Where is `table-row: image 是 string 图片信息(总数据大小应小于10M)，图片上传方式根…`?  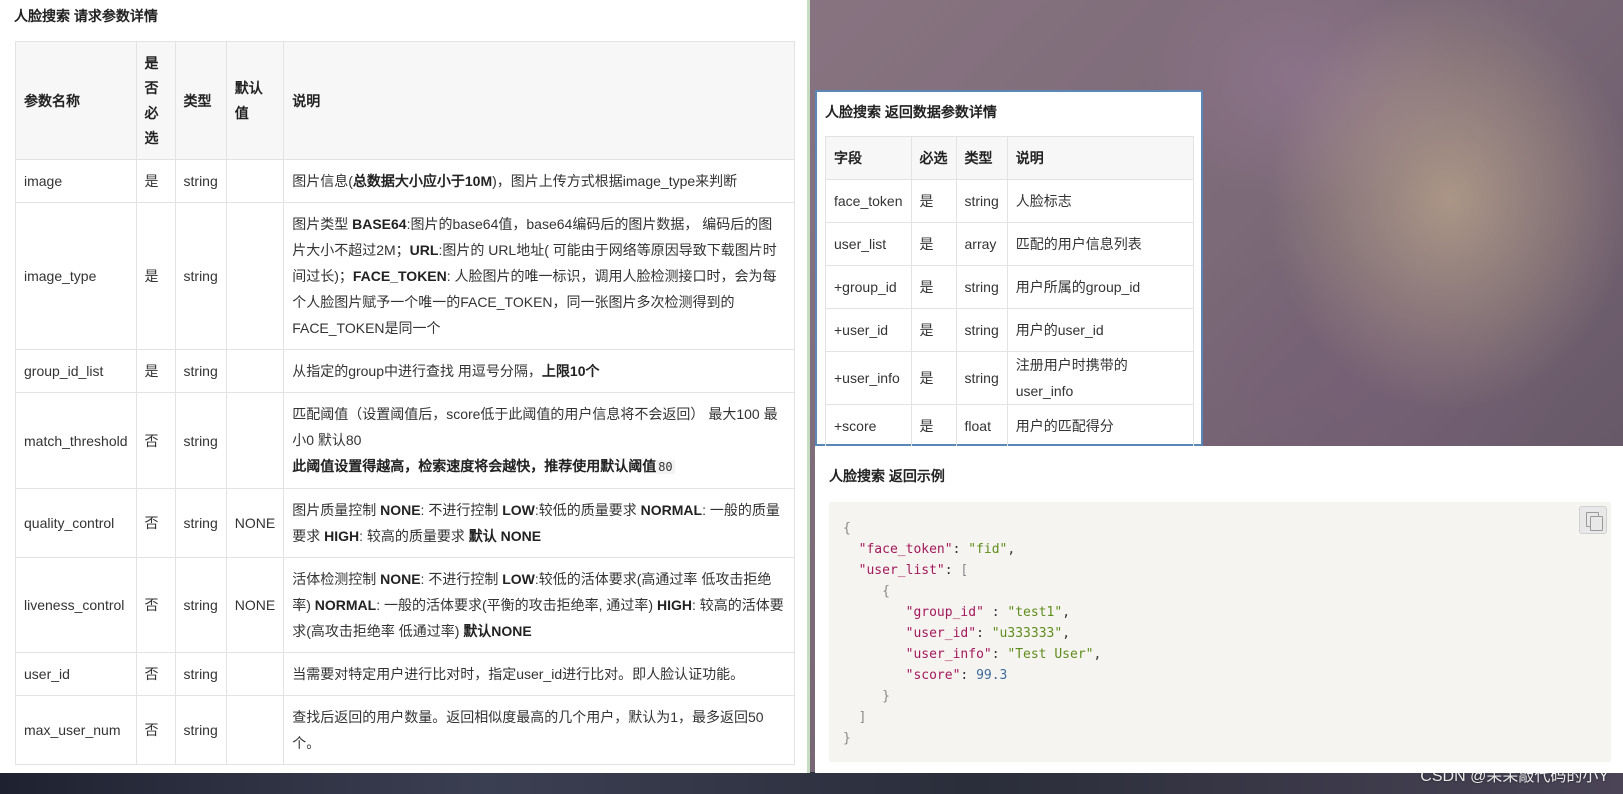 table-row: image 是 string 图片信息(总数据大小应小于10M)，图片上传方式根… is located at coordinates (405, 181).